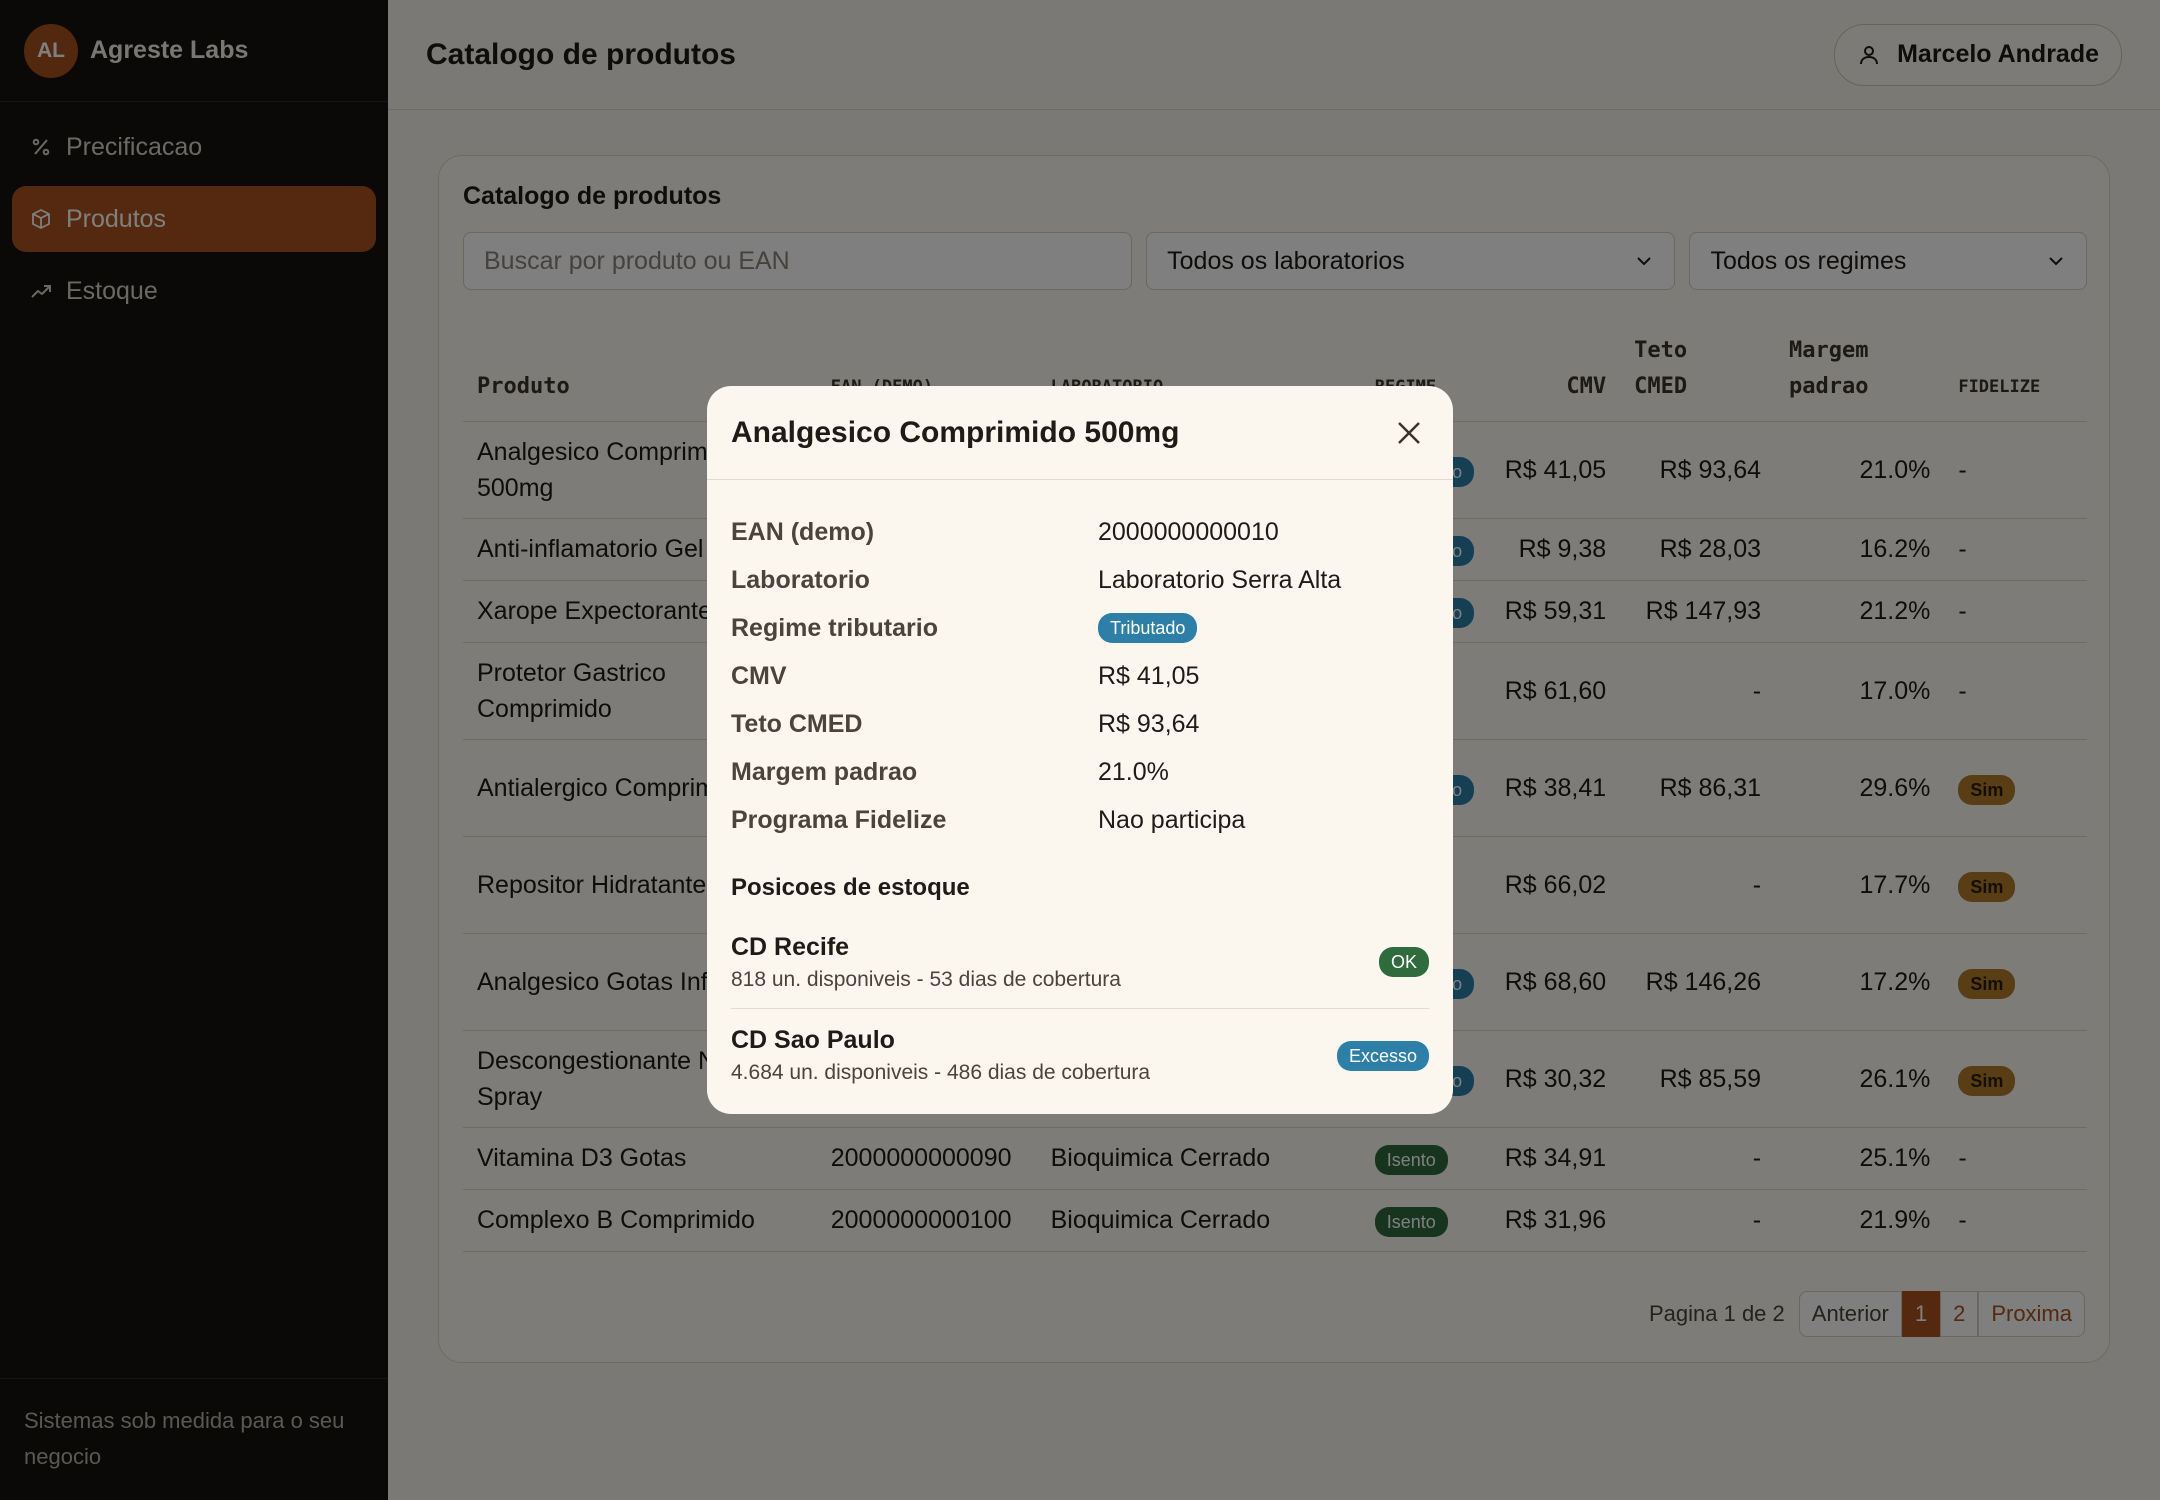 The width and height of the screenshot is (2160, 1500). What do you see at coordinates (1080, 580) in the screenshot?
I see `detail-row: Laboratorio Laboratorio Serra Alta` at bounding box center [1080, 580].